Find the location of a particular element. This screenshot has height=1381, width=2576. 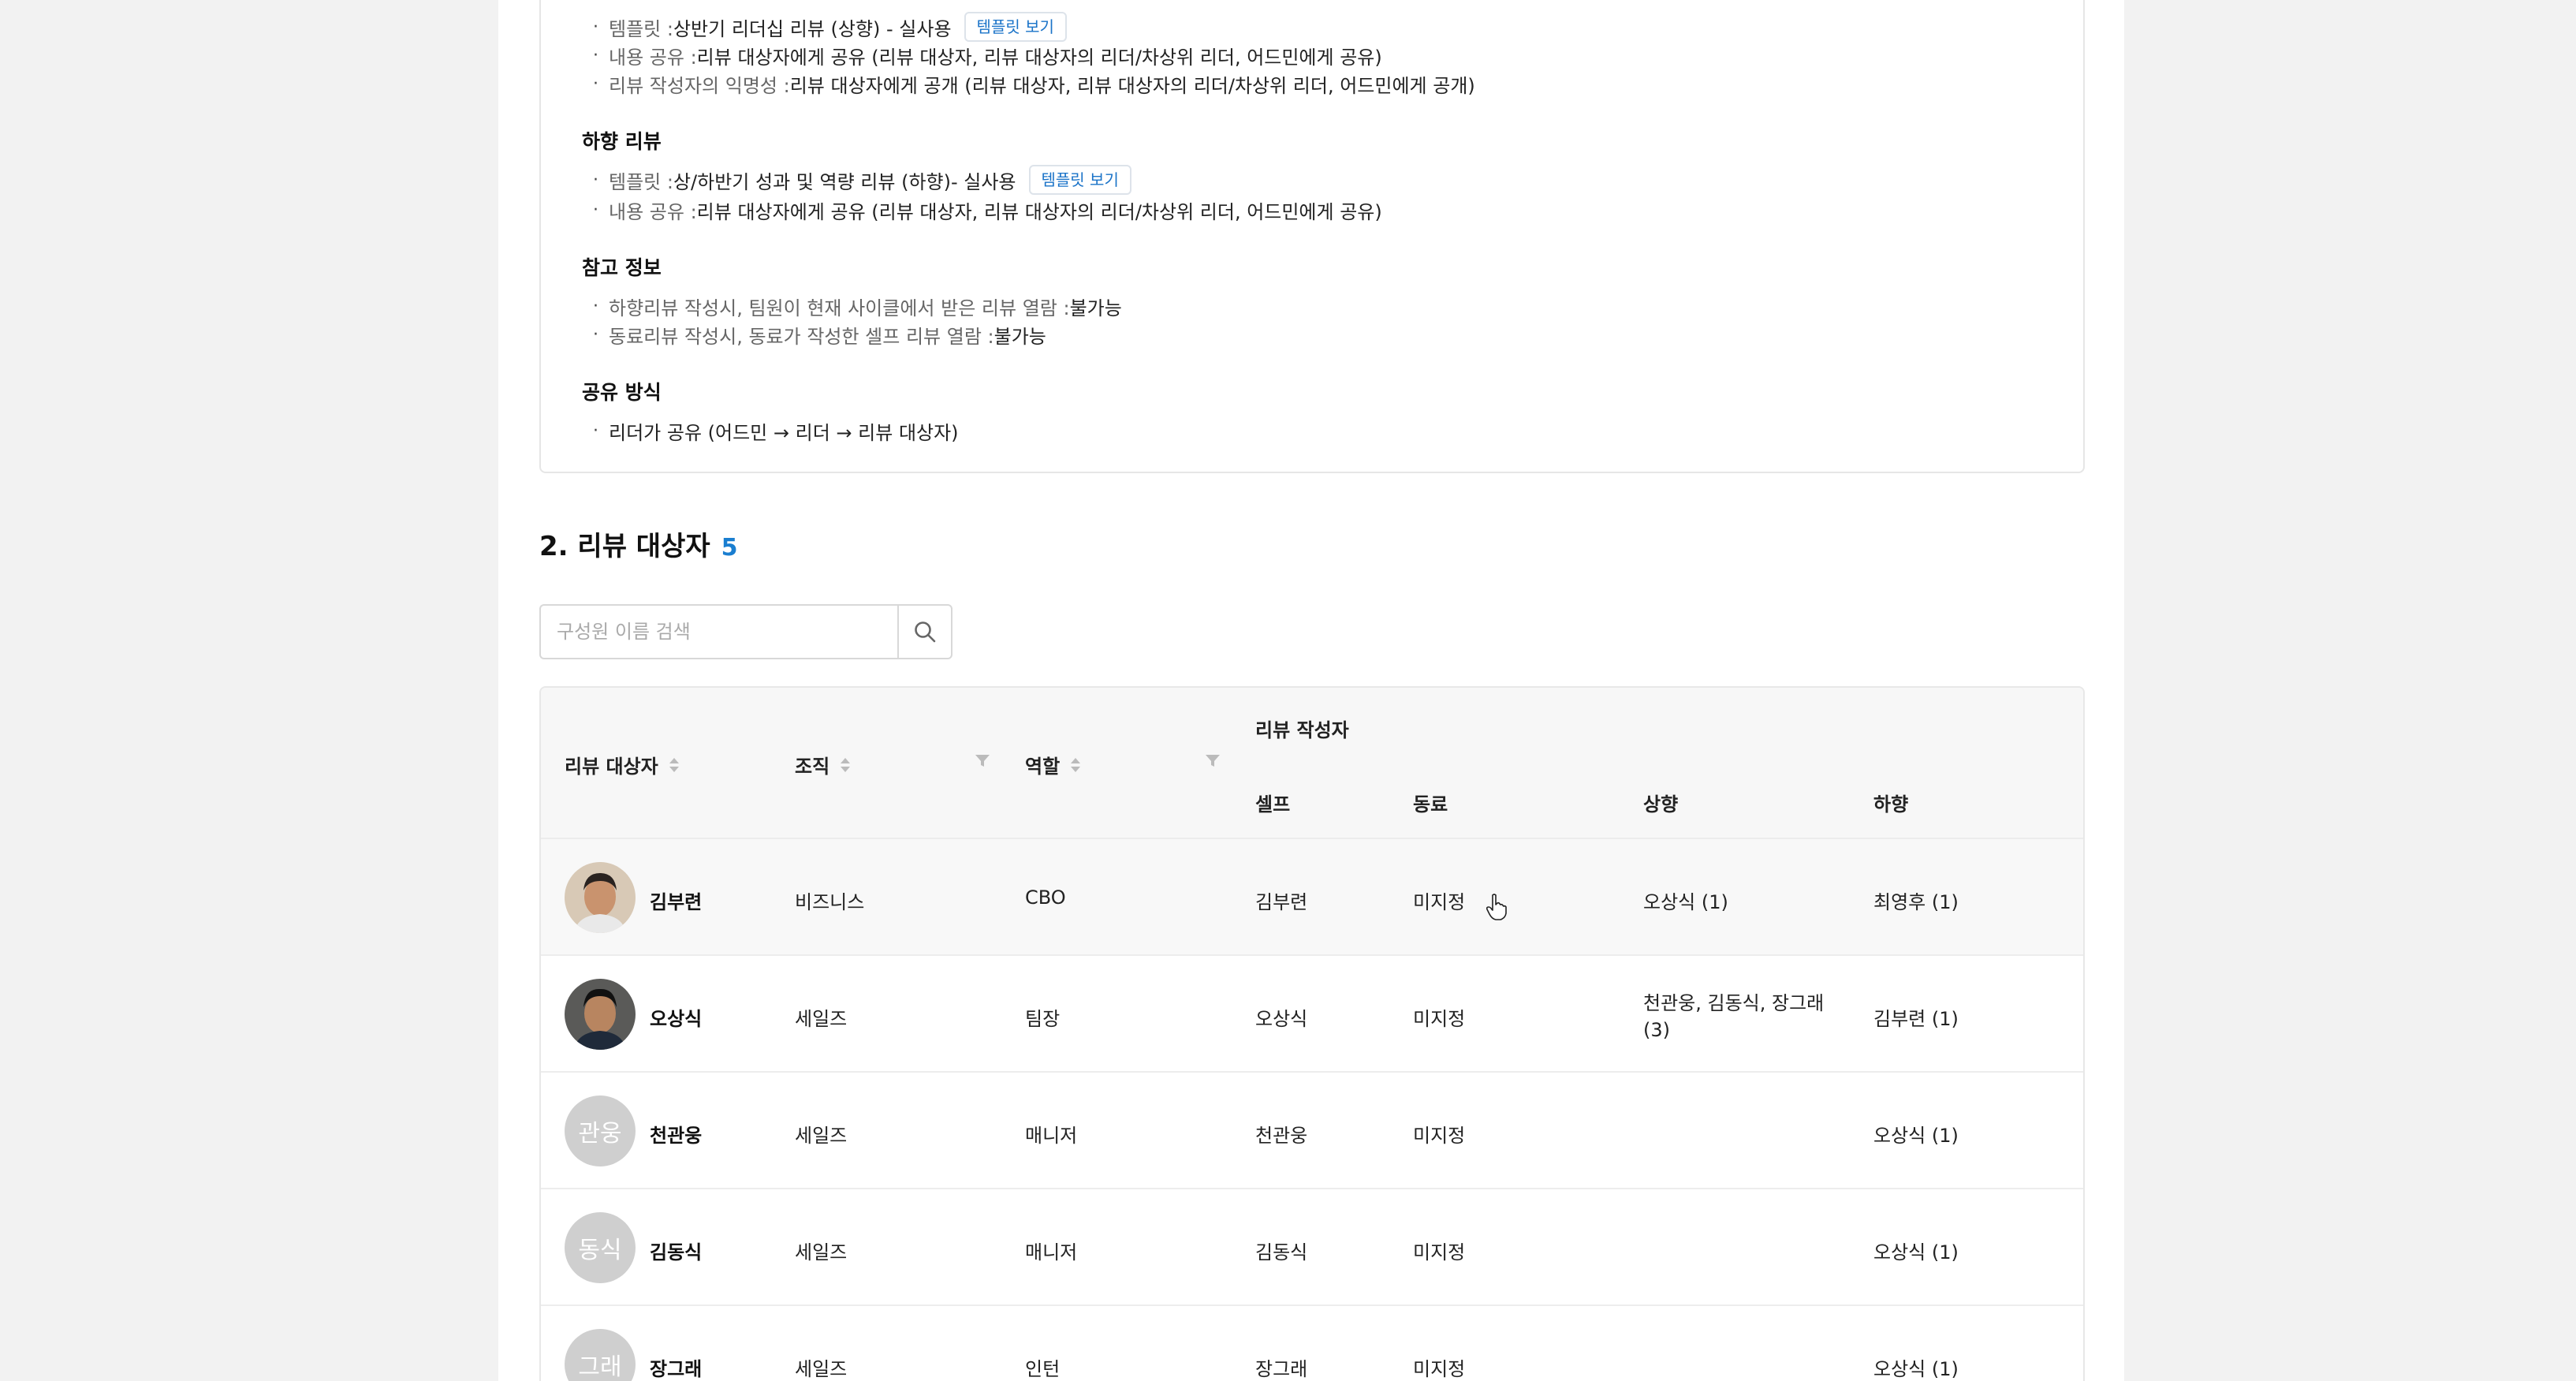

reference-info-title: 참고 정보 is located at coordinates (622, 267).